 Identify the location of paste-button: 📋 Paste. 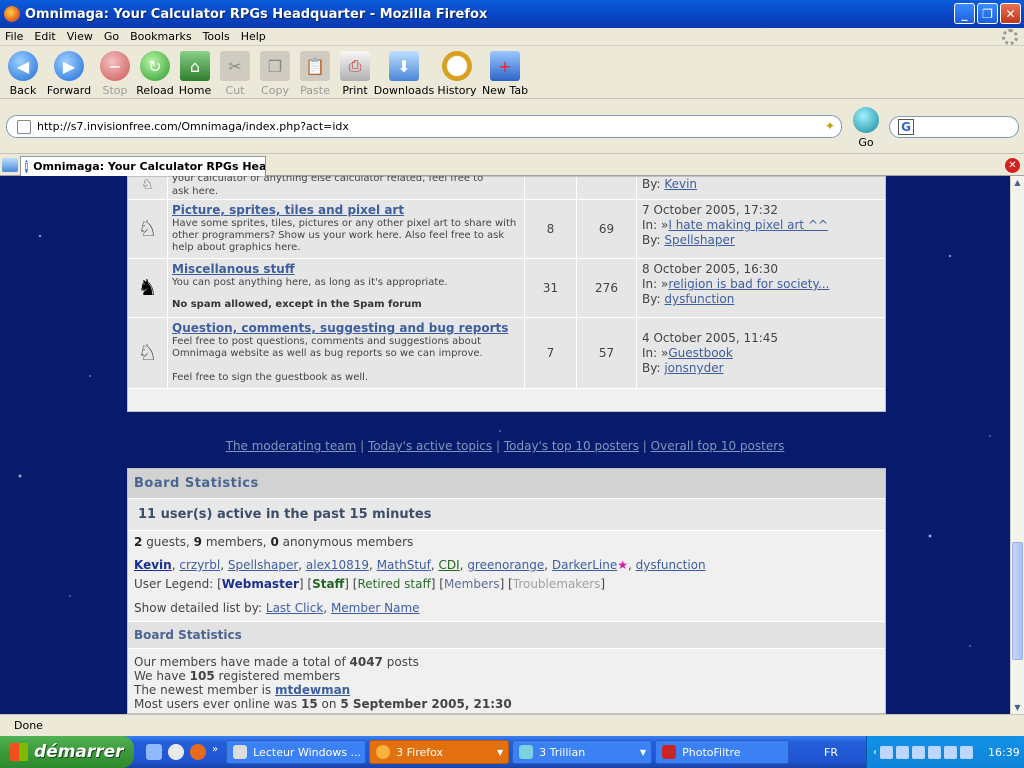
(315, 72).